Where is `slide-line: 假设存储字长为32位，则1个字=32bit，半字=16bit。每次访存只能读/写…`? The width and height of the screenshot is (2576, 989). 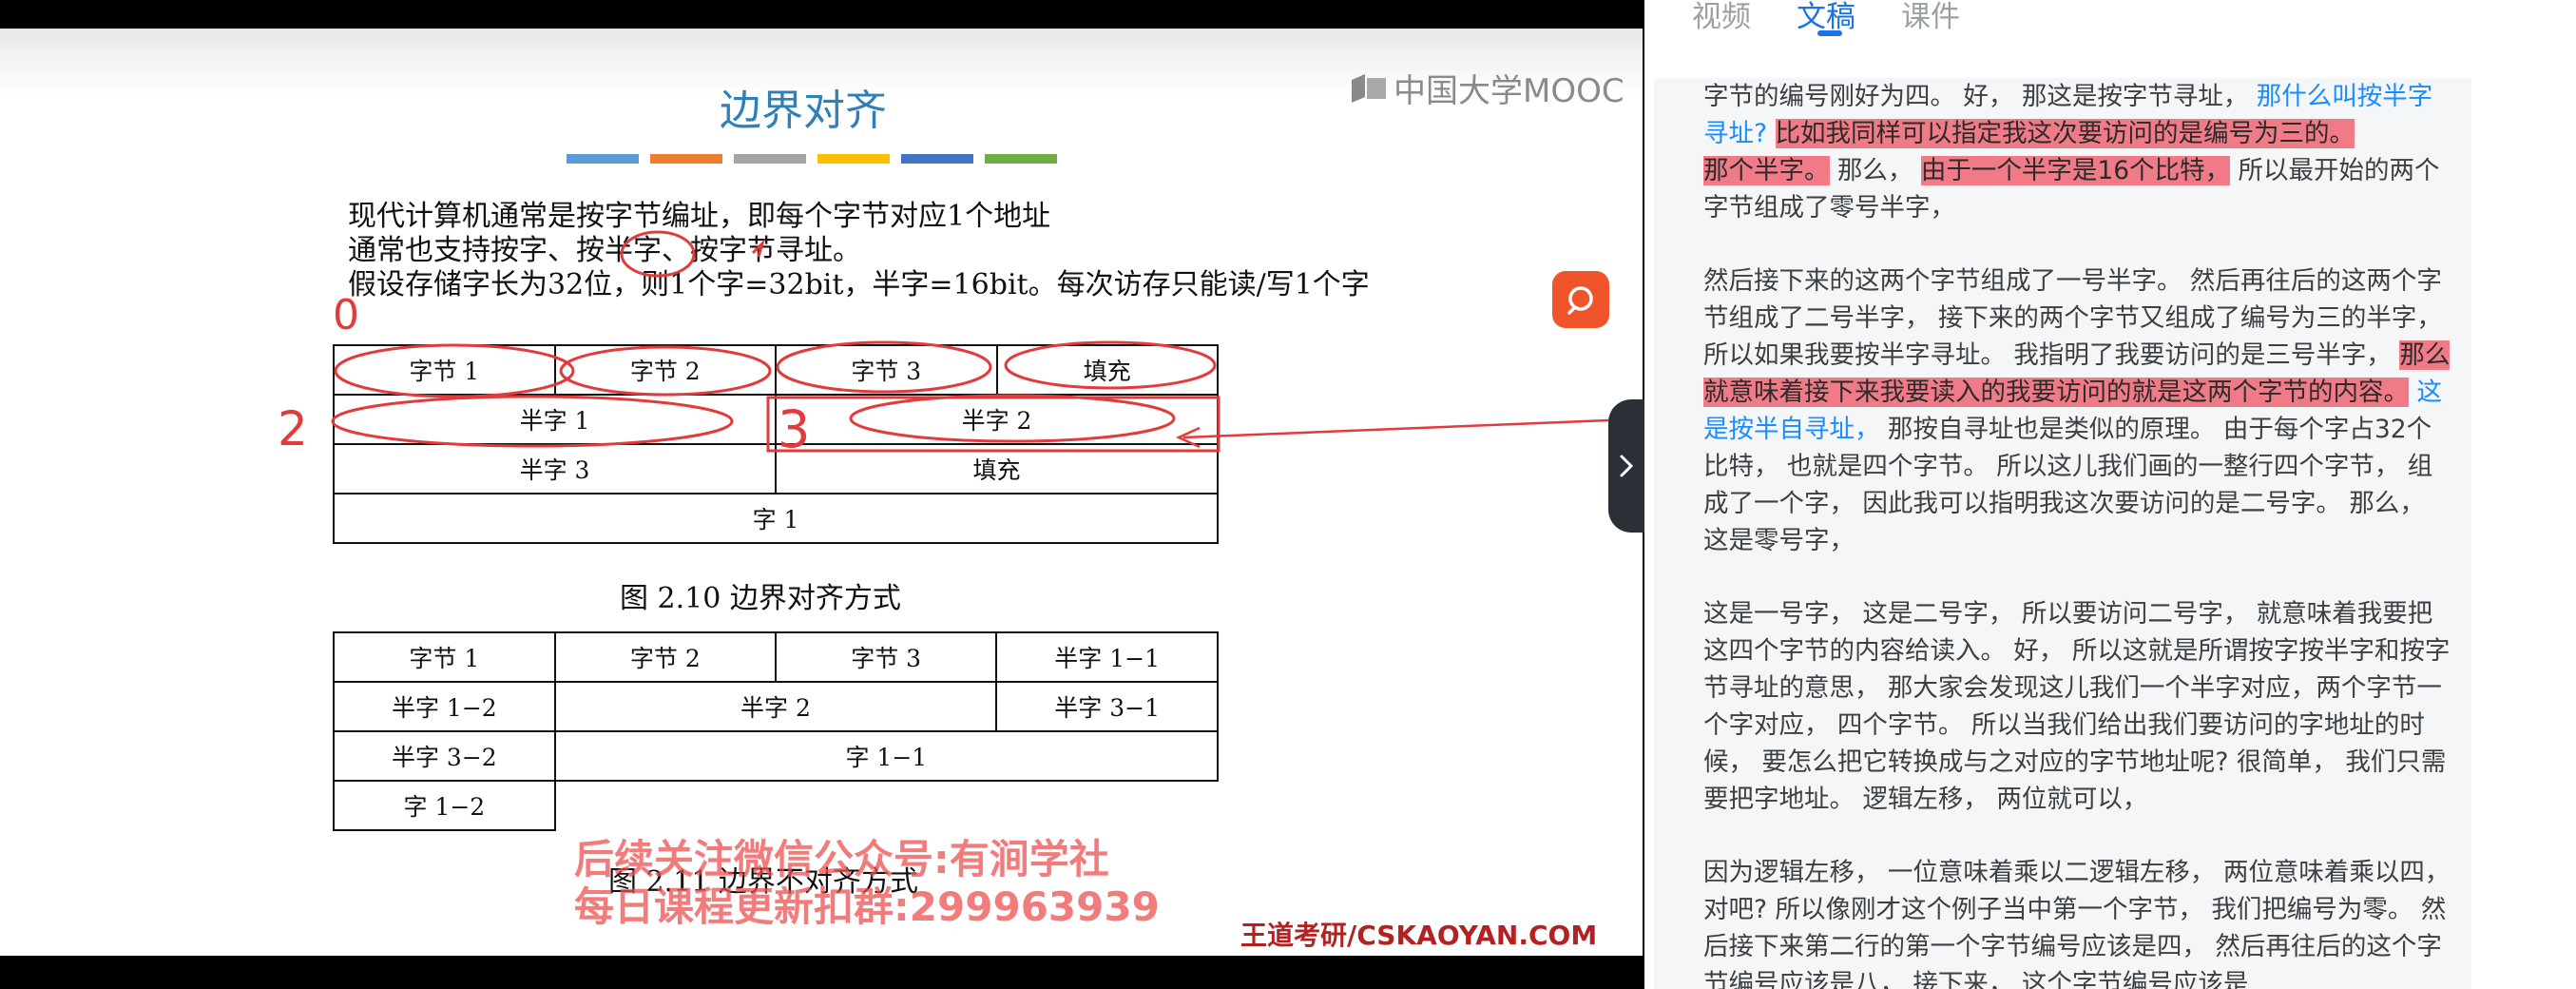 slide-line: 假设存储字长为32位，则1个字=32bit，半字=16bit。每次访存只能读/写… is located at coordinates (859, 284).